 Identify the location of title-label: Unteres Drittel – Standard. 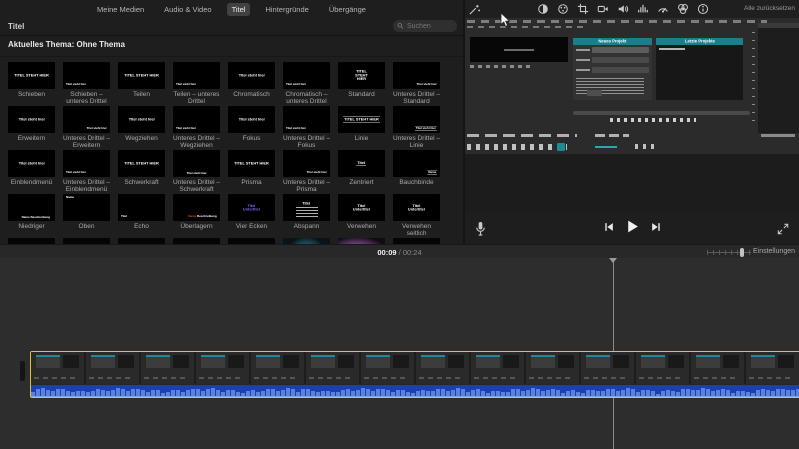
(416, 98).